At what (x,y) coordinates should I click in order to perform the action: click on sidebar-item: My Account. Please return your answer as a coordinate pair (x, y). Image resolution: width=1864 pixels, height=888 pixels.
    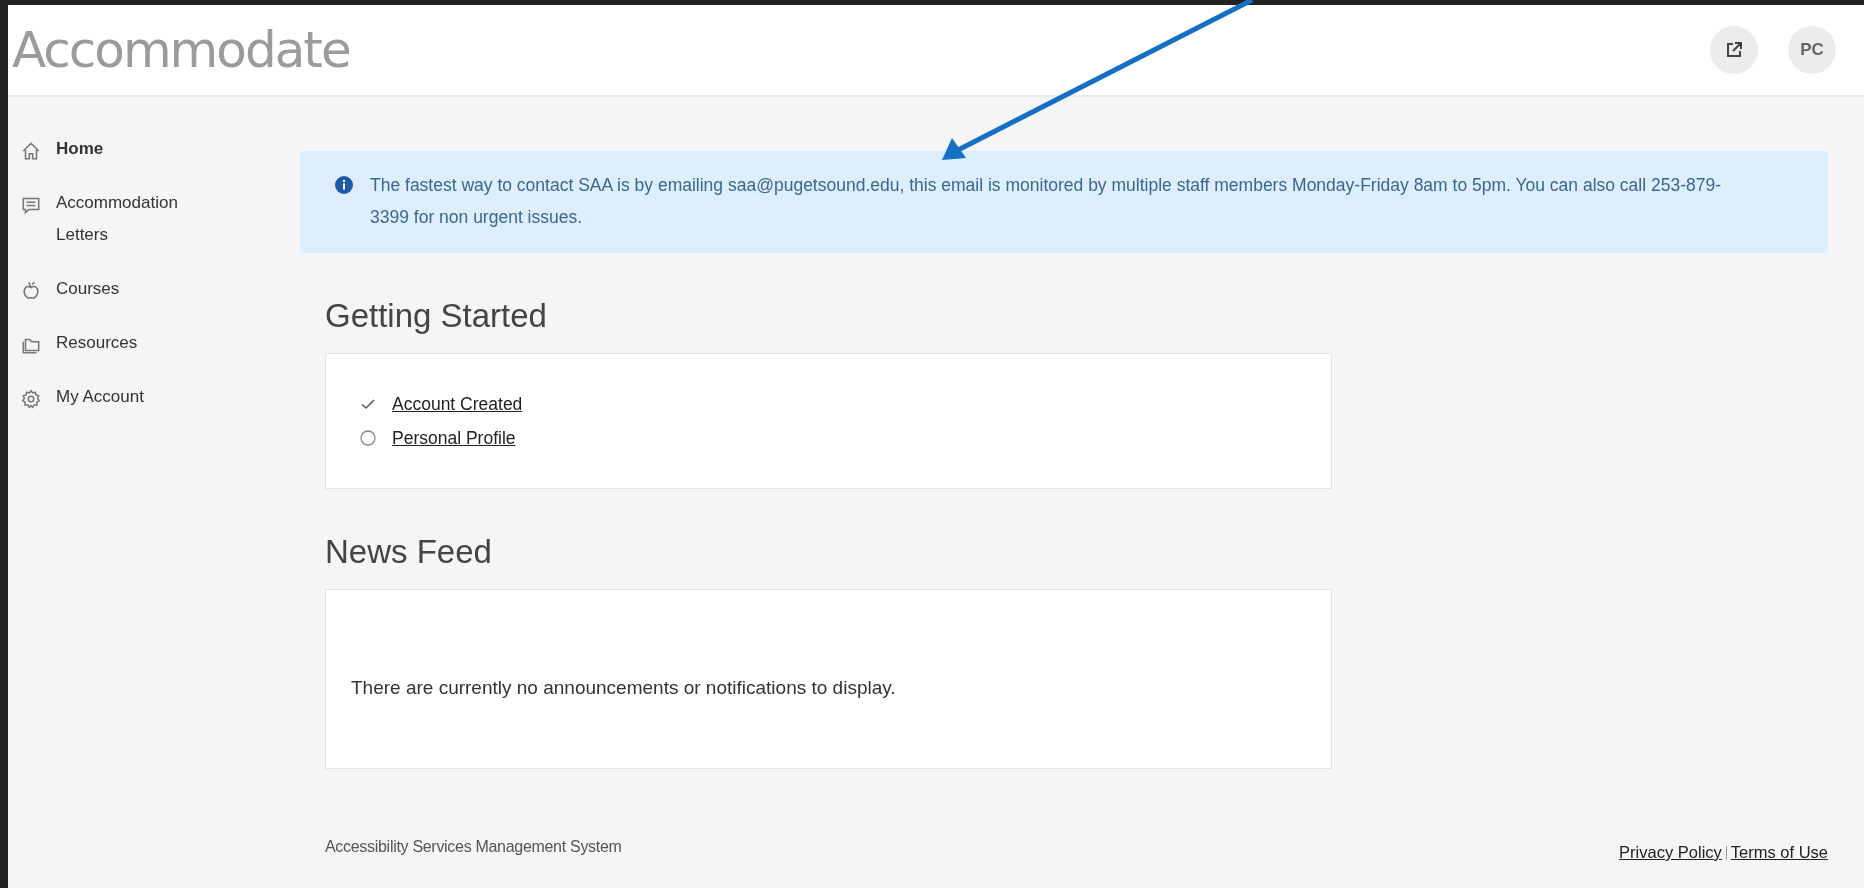
    Looking at the image, I should click on (114, 397).